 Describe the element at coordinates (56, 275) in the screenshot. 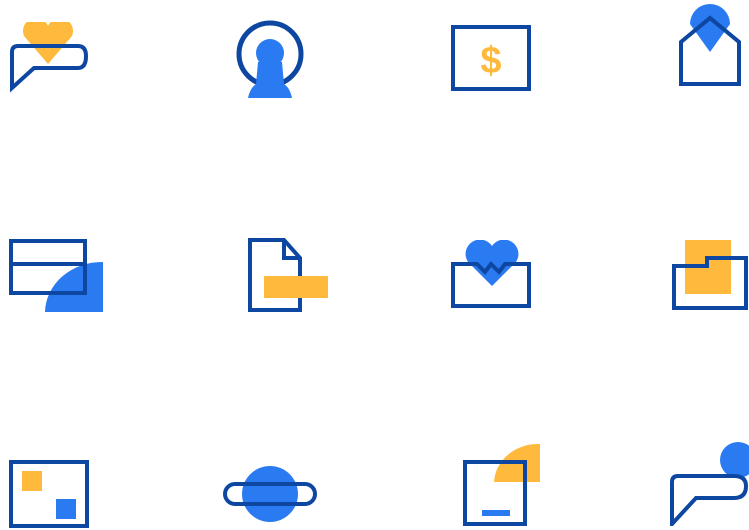

I see `card-pie-icon` at that location.